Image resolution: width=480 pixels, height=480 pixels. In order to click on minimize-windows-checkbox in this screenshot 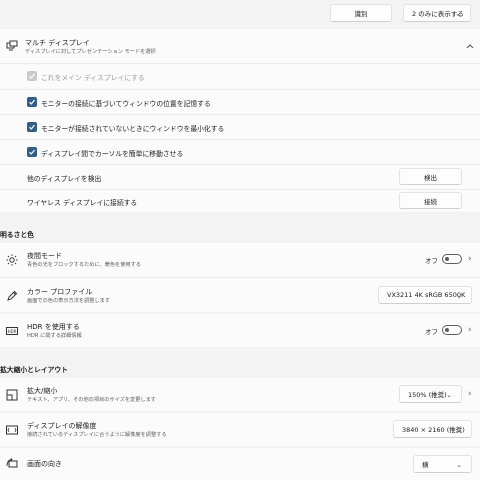, I will do `click(32, 127)`.